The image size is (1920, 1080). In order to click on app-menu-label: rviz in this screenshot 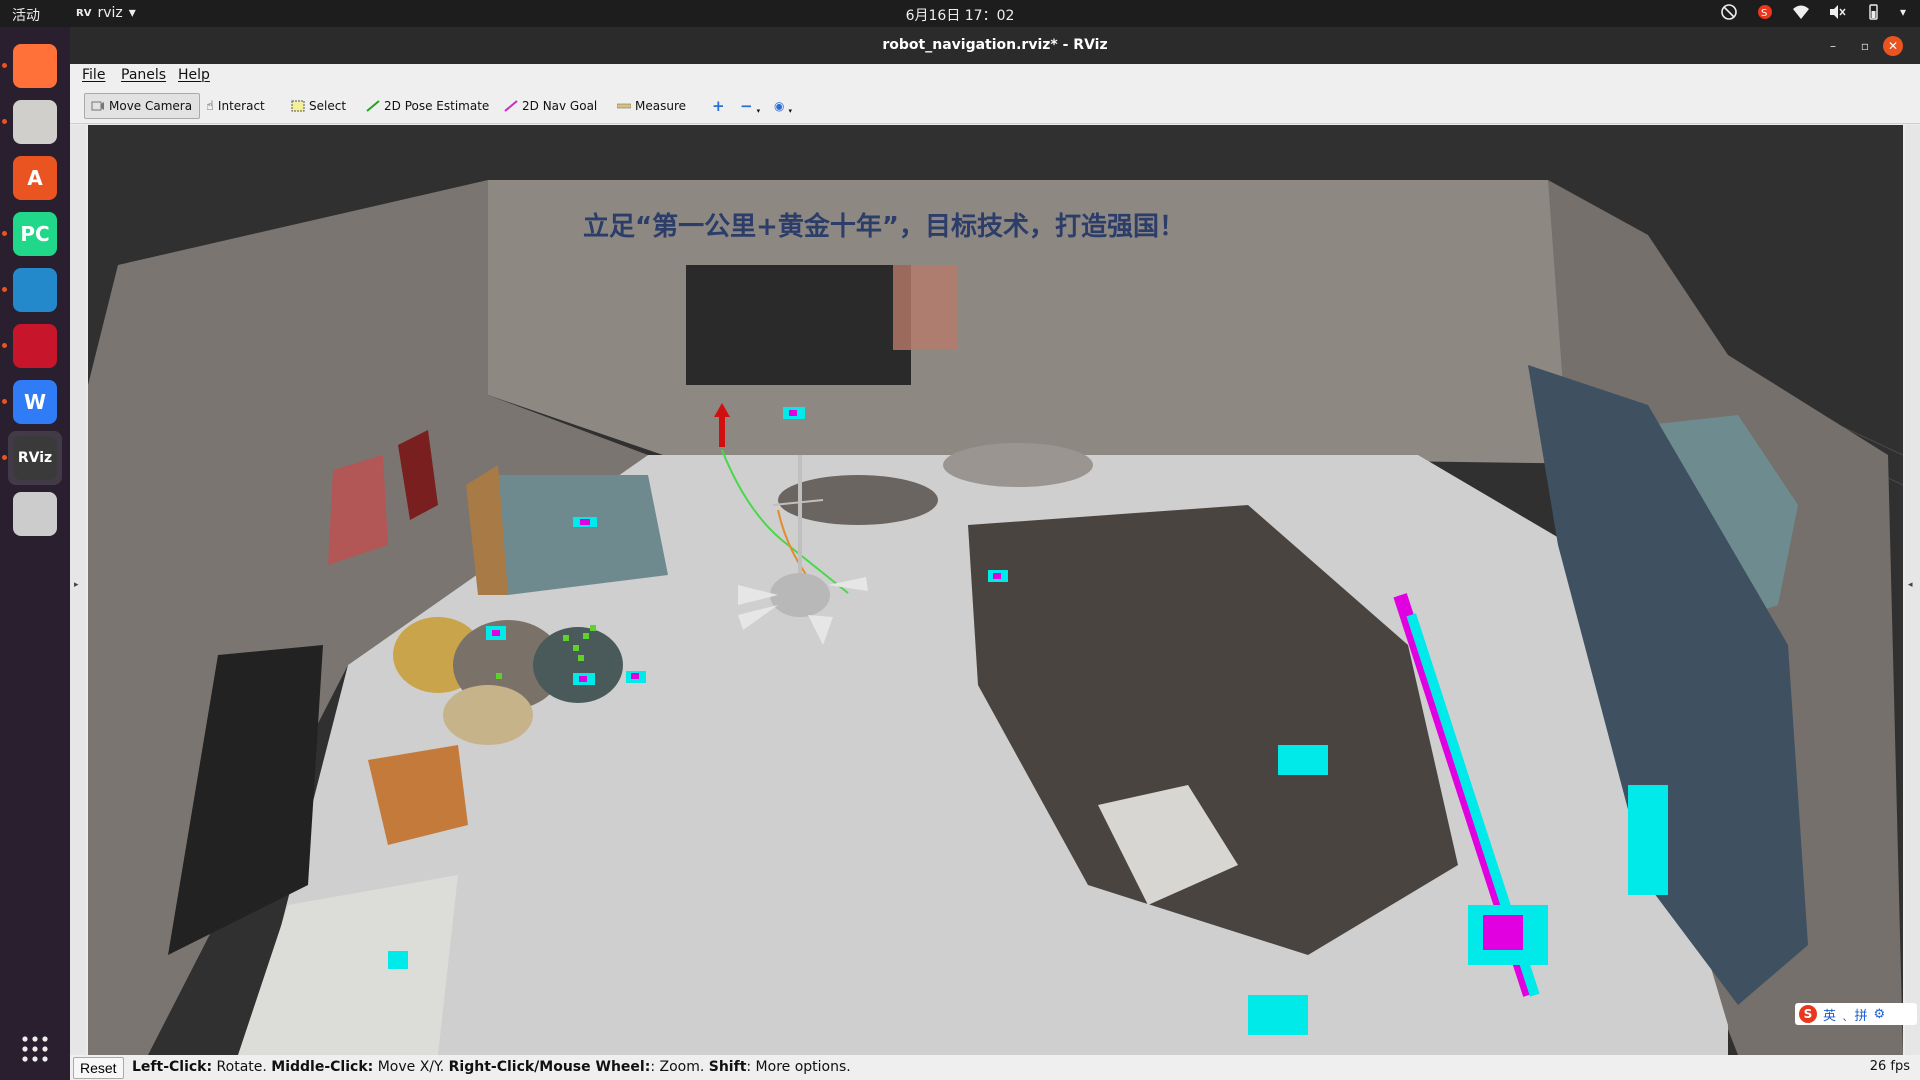, I will do `click(110, 13)`.